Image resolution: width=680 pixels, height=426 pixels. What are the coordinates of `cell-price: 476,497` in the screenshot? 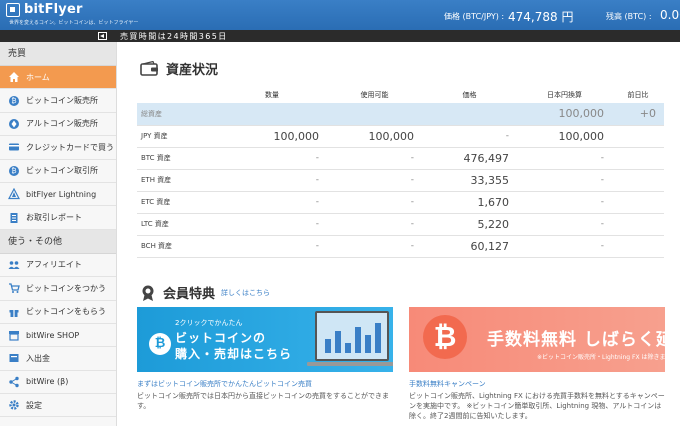 It's located at (469, 158).